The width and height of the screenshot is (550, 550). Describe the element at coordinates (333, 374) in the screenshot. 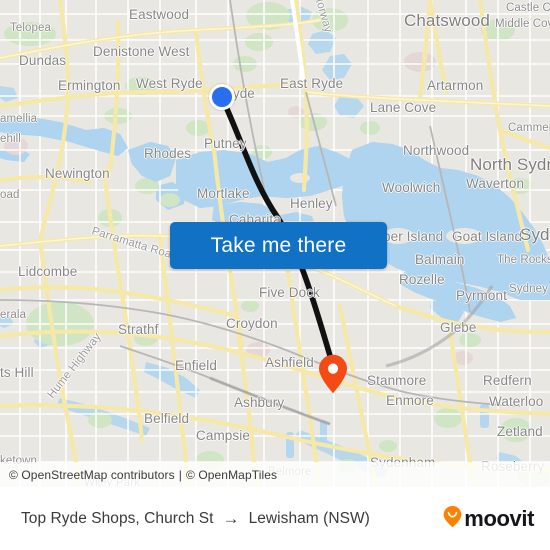

I see `destination-pin` at that location.